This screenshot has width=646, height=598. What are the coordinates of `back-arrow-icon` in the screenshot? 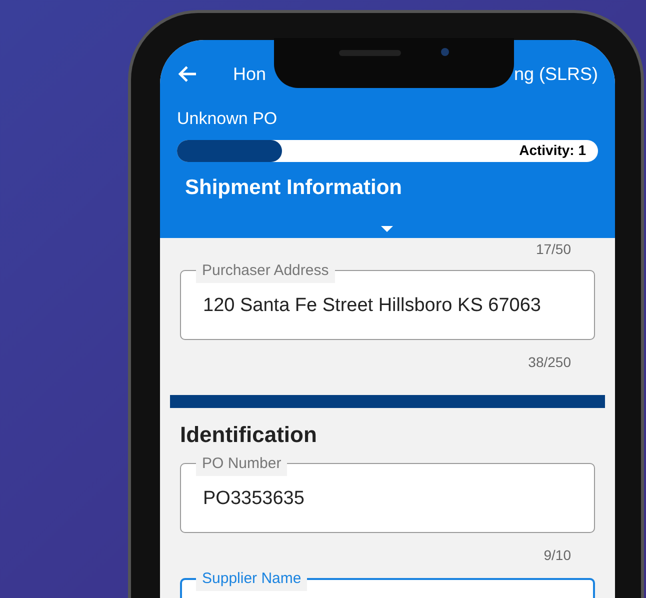 It's located at (187, 74).